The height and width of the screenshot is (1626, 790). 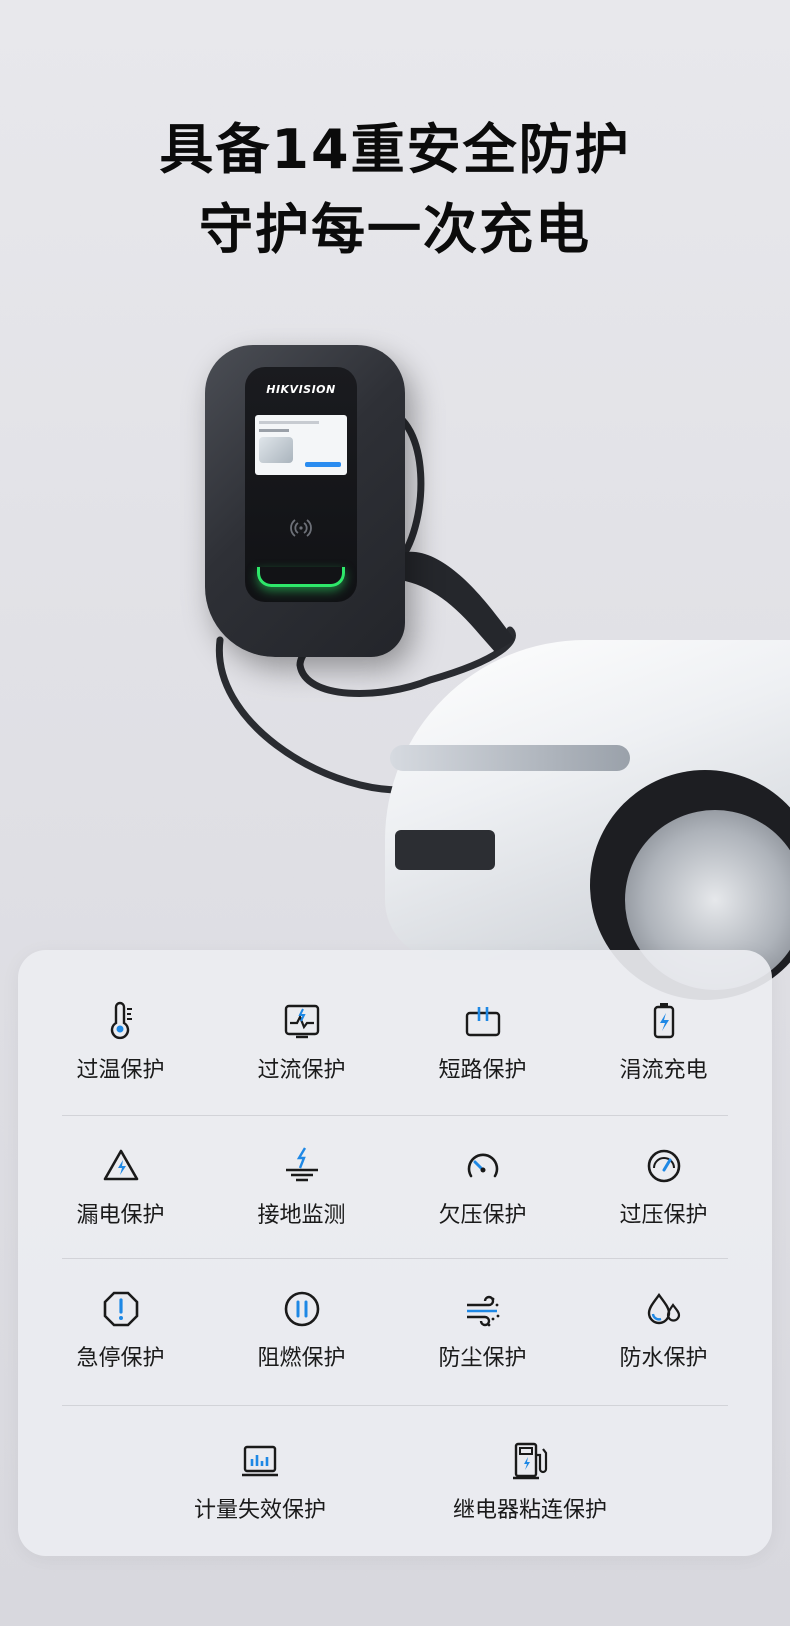 I want to click on feature-undervoltage: 欠压保护, so click(x=482, y=1187).